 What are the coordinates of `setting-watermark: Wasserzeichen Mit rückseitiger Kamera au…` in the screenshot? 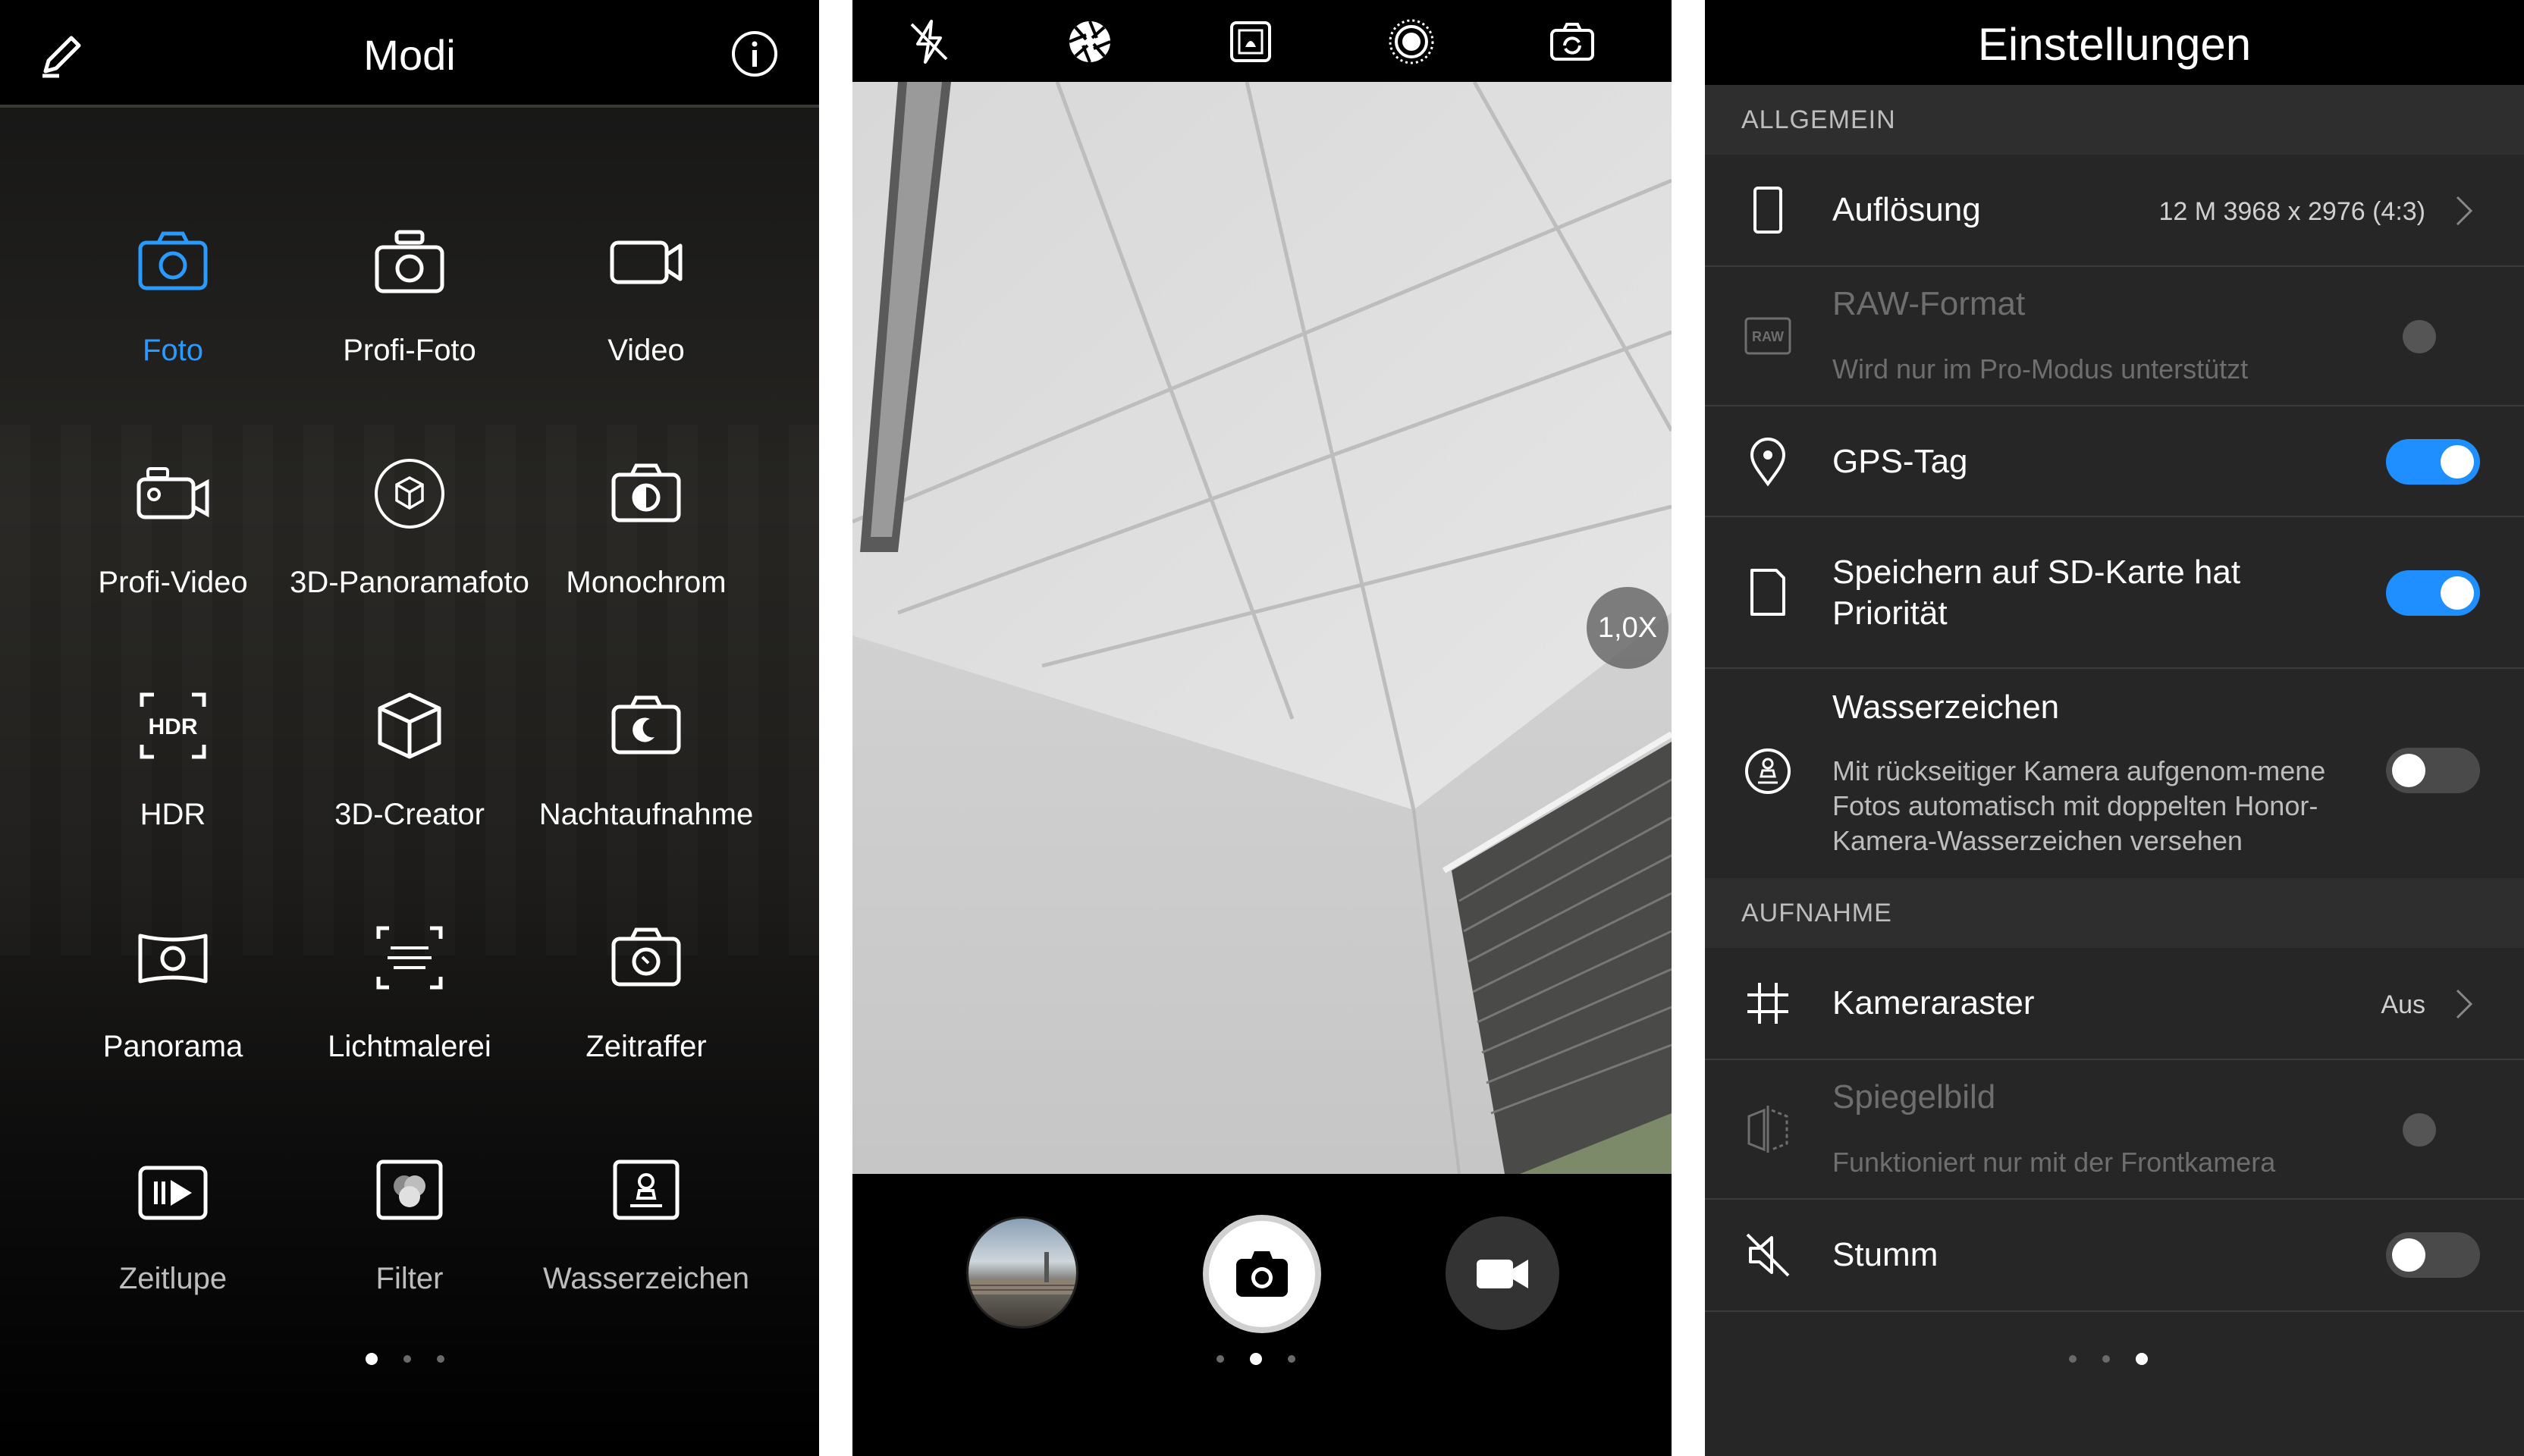 It's located at (2114, 773).